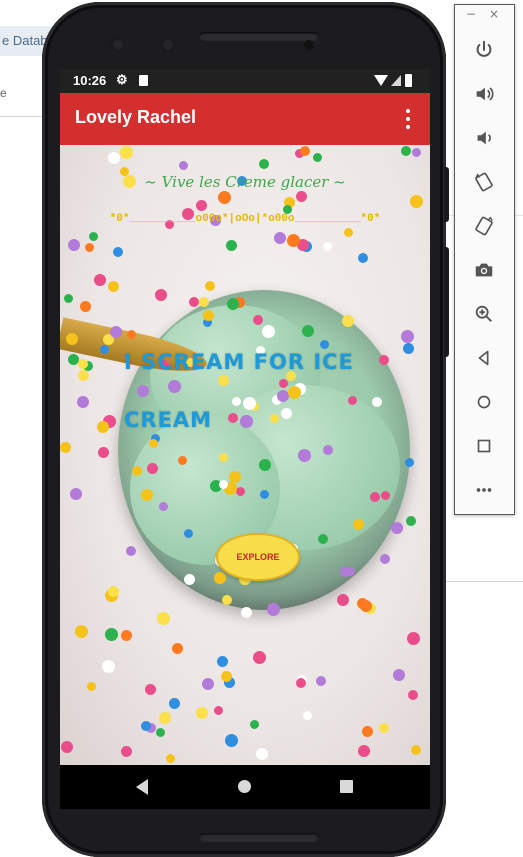 This screenshot has width=523, height=857. Describe the element at coordinates (484, 50) in the screenshot. I see `power-icon` at that location.